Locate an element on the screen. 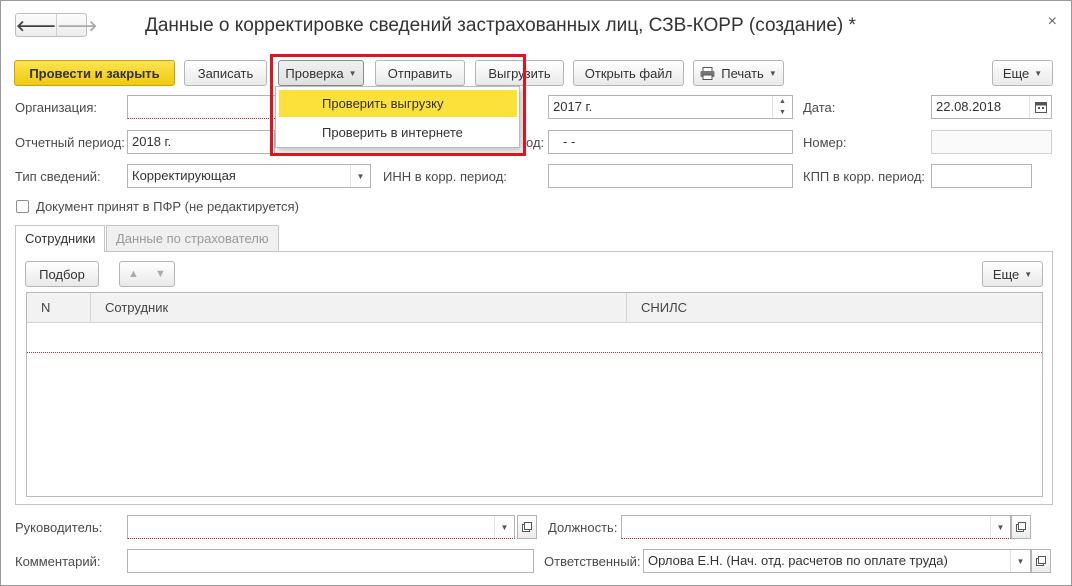  check-dropdown-menu: Проверить выгрузку Проверить в интернете is located at coordinates (397, 117).